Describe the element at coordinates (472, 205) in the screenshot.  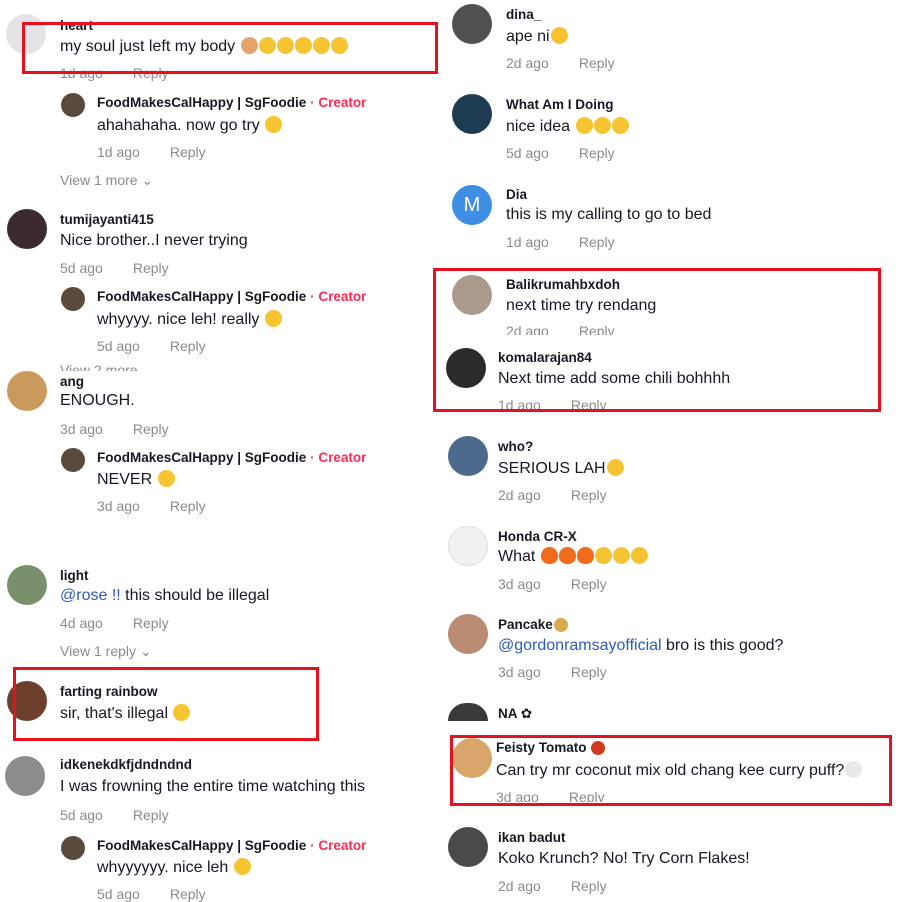
I see `avatar: M` at that location.